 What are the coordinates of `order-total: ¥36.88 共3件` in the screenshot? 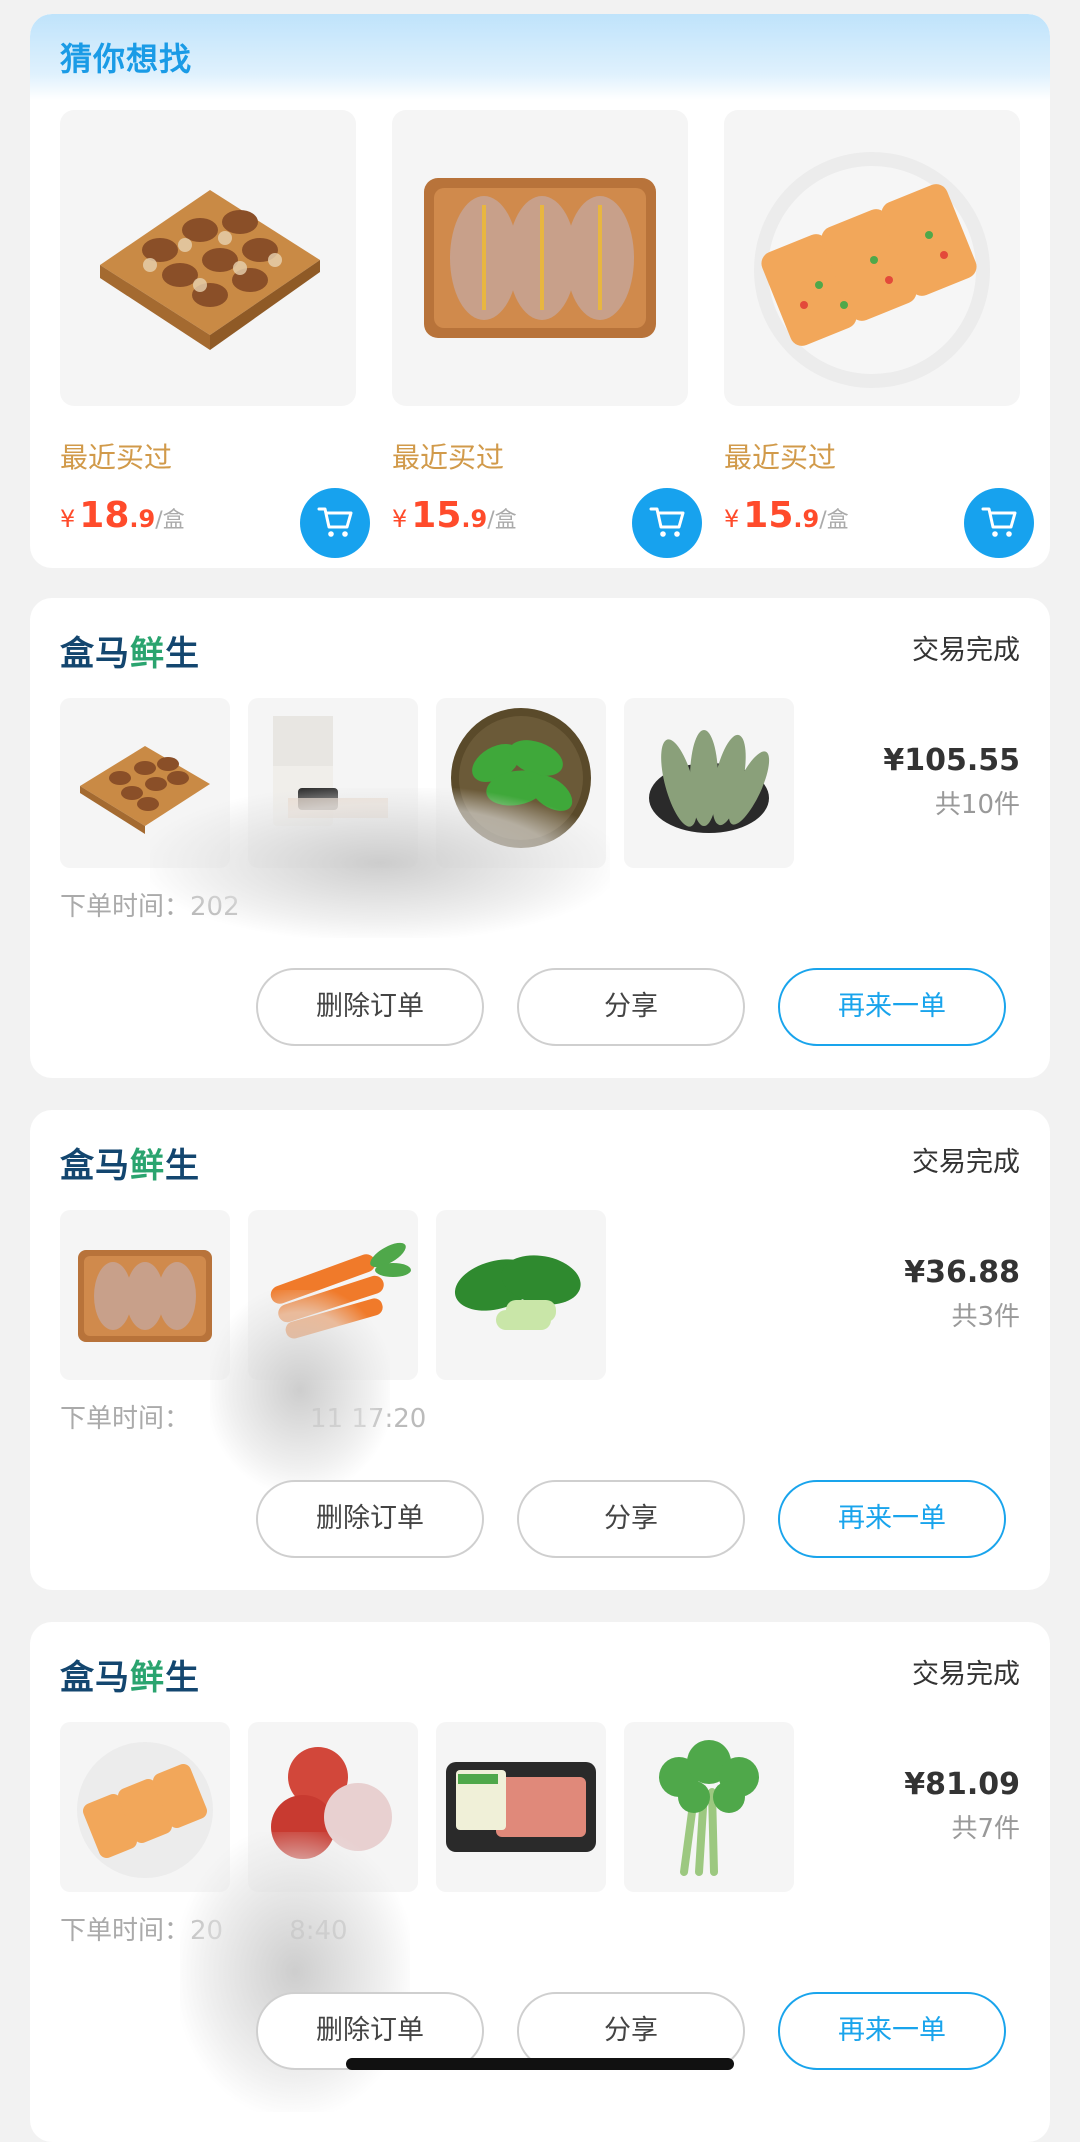 It's located at (962, 1294).